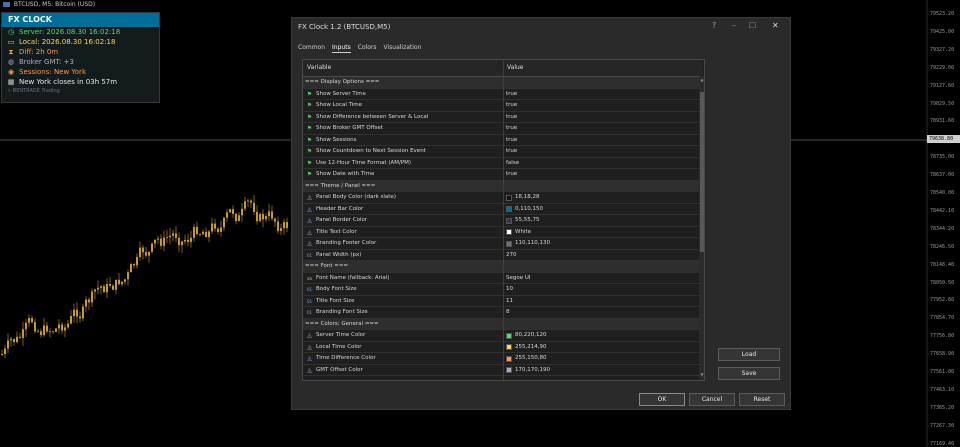 This screenshot has width=960, height=447. What do you see at coordinates (603, 359) in the screenshot?
I see `value-cell: 255,150,80` at bounding box center [603, 359].